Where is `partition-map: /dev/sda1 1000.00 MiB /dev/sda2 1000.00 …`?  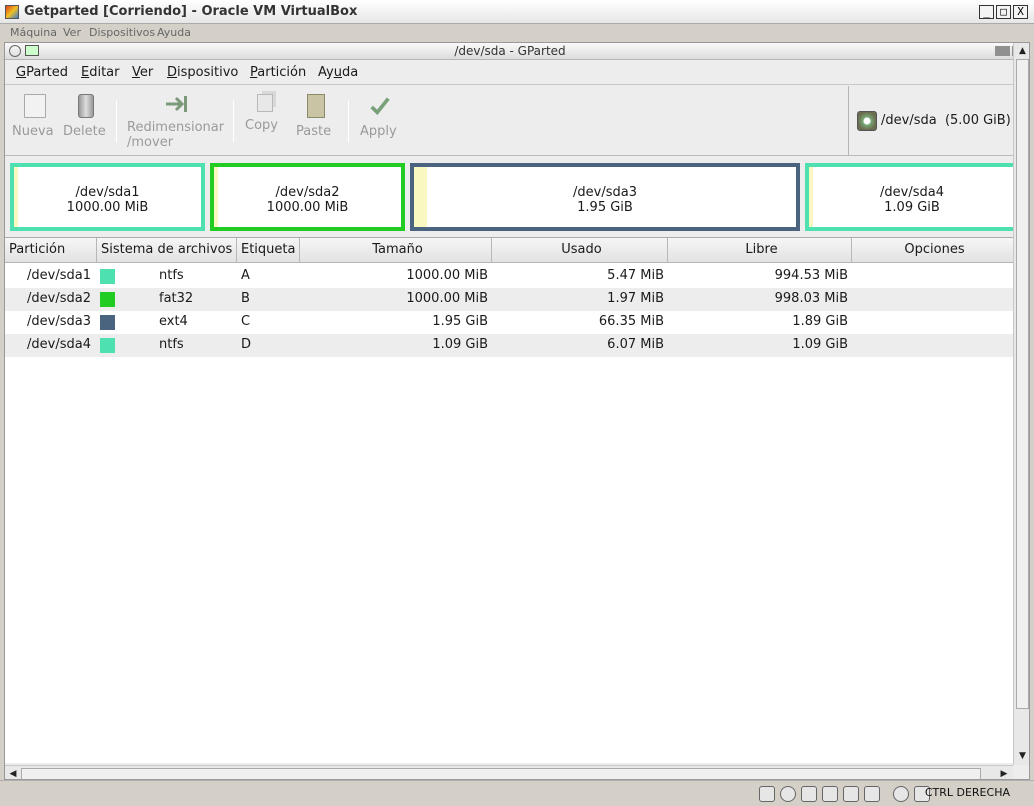
partition-map: /dev/sda1 1000.00 MiB /dev/sda2 1000.00 … is located at coordinates (513, 197).